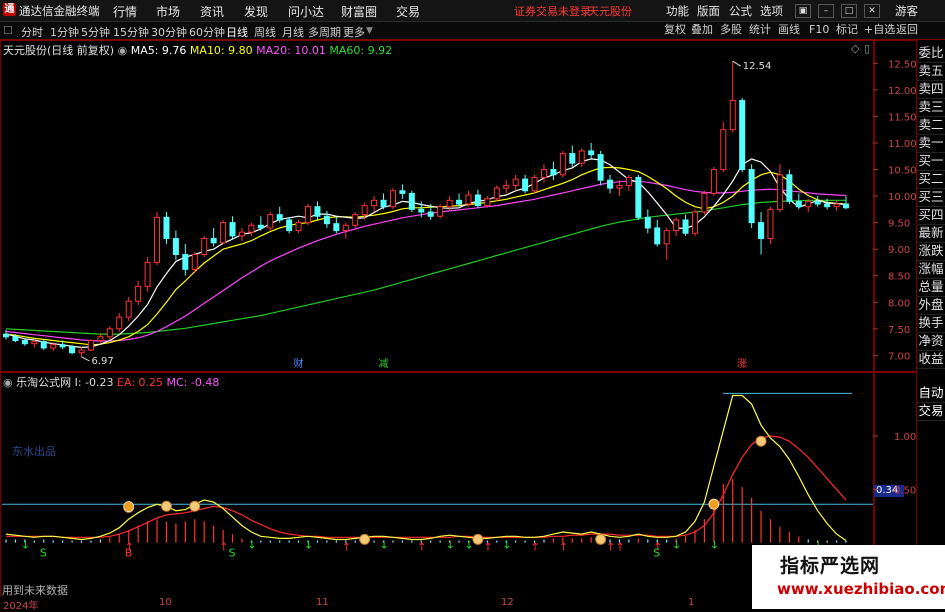 This screenshot has width=945, height=612. Describe the element at coordinates (931, 323) in the screenshot. I see `quote-field-15: 换手` at that location.